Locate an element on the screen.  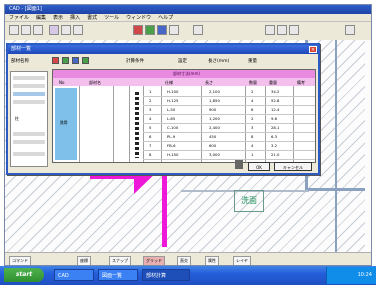
menu-item-view: 表示 is located at coordinates (58, 17).